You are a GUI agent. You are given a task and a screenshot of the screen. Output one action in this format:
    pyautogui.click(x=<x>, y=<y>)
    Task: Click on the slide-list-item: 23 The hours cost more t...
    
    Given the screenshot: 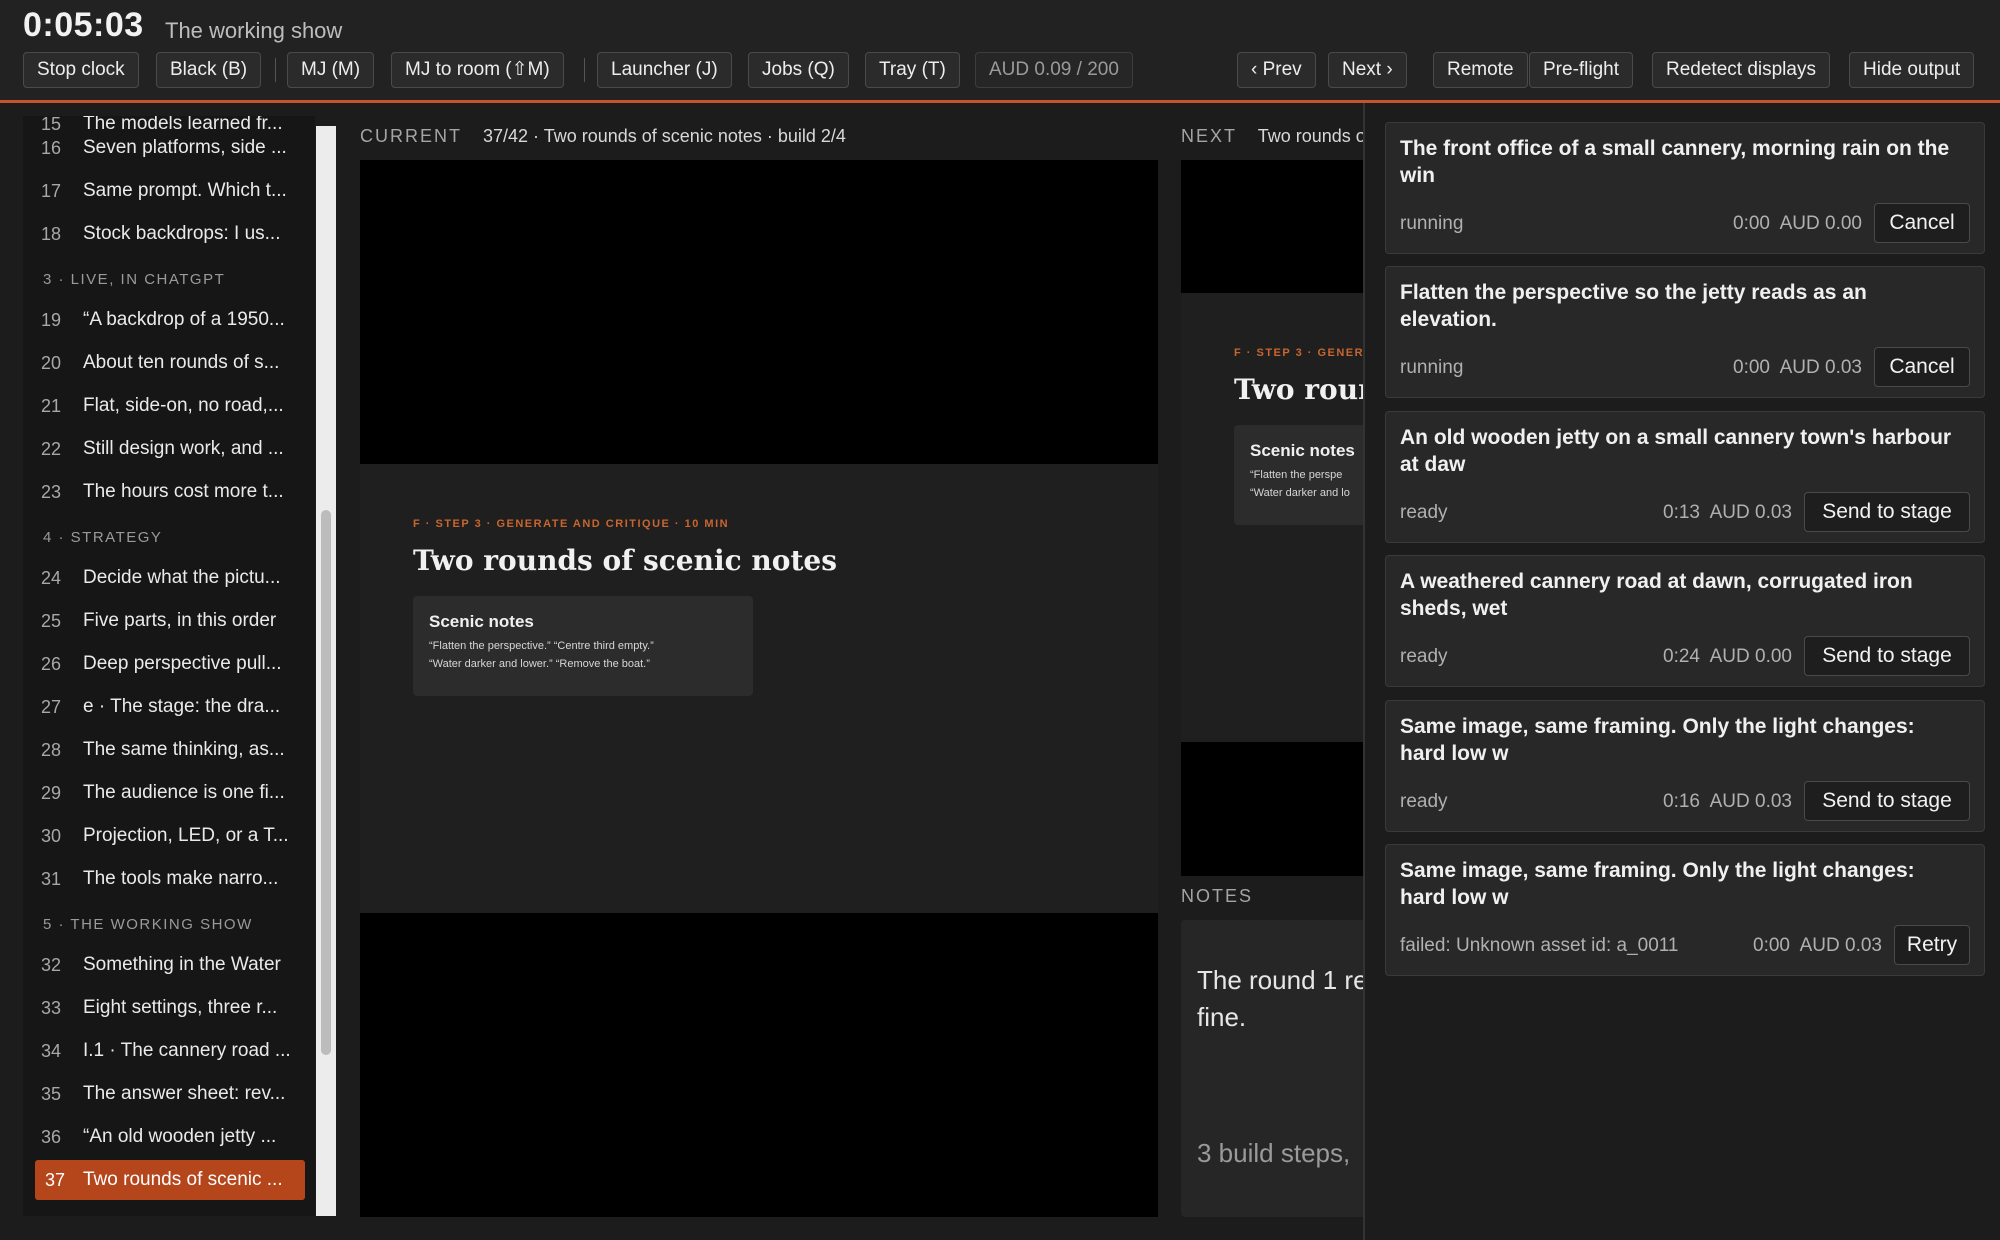 What is the action you would take?
    pyautogui.click(x=169, y=492)
    